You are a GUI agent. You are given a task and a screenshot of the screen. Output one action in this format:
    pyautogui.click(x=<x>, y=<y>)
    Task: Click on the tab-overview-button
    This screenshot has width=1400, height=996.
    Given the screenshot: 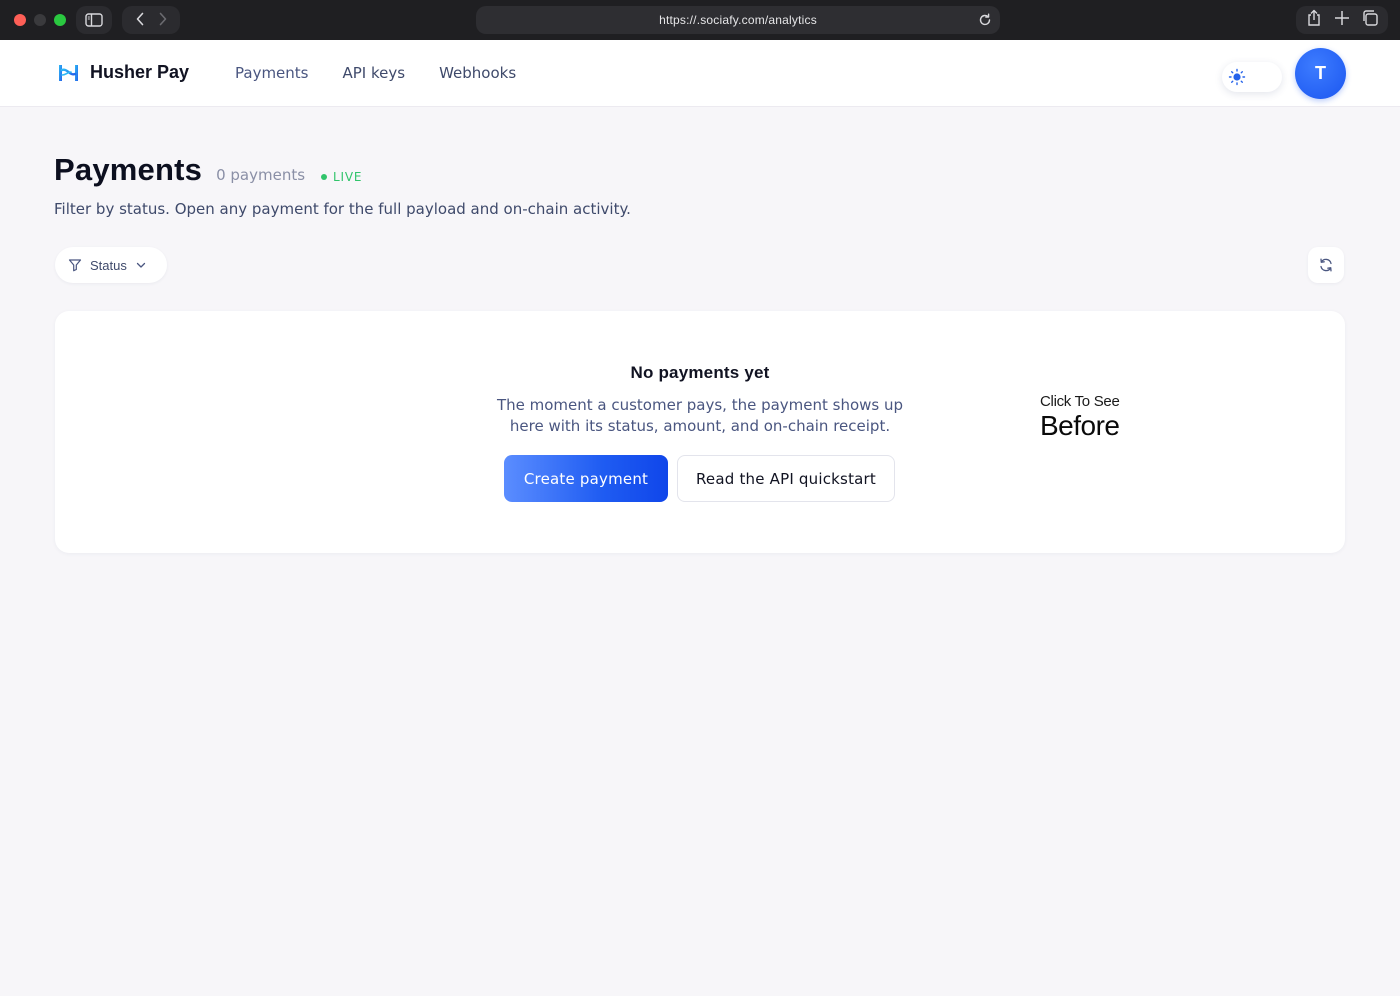 What is the action you would take?
    pyautogui.click(x=1370, y=20)
    